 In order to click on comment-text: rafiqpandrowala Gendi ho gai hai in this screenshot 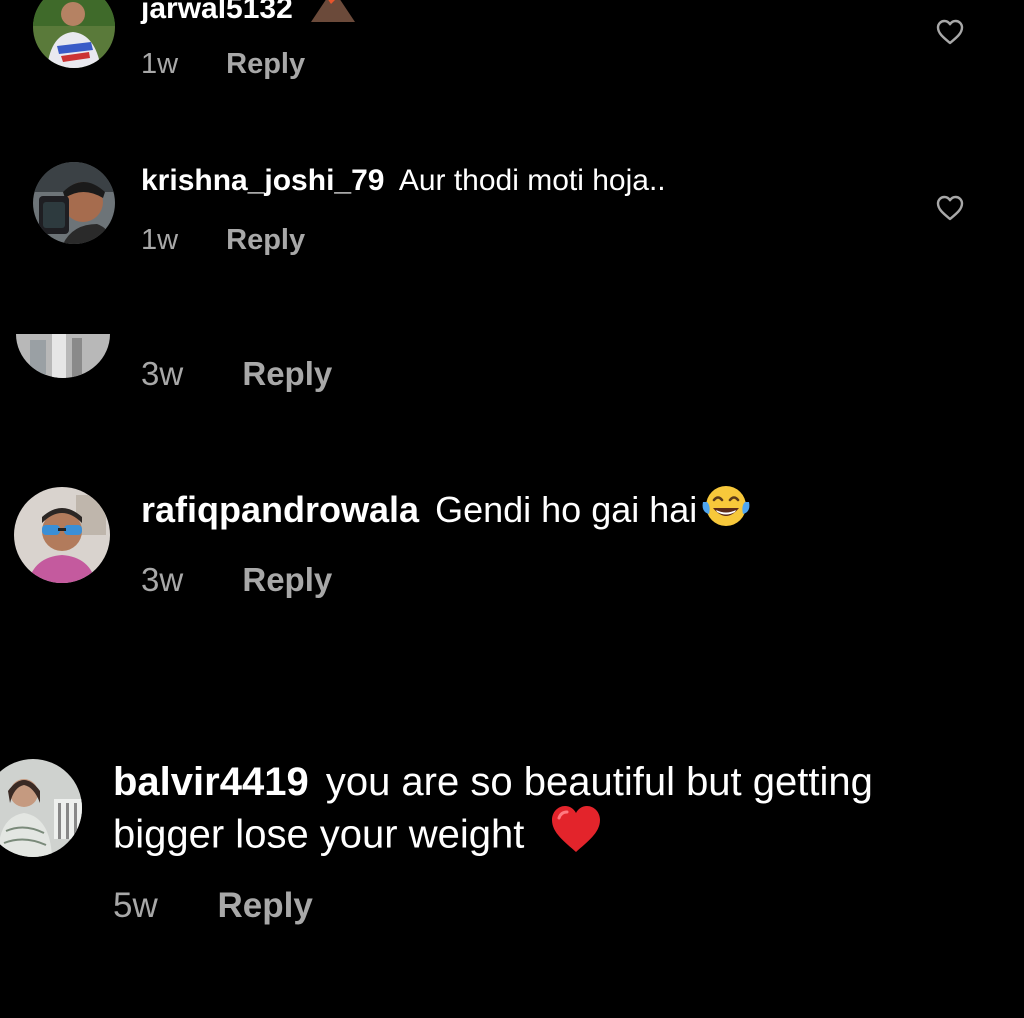, I will do `click(447, 511)`.